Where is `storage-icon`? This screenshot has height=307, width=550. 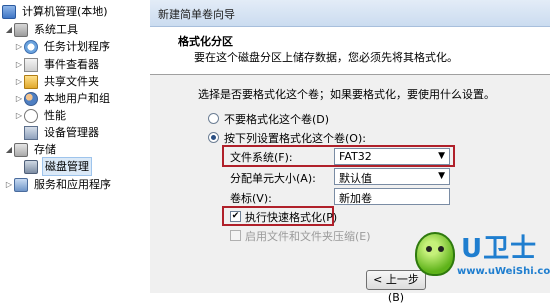
storage-icon is located at coordinates (21, 149).